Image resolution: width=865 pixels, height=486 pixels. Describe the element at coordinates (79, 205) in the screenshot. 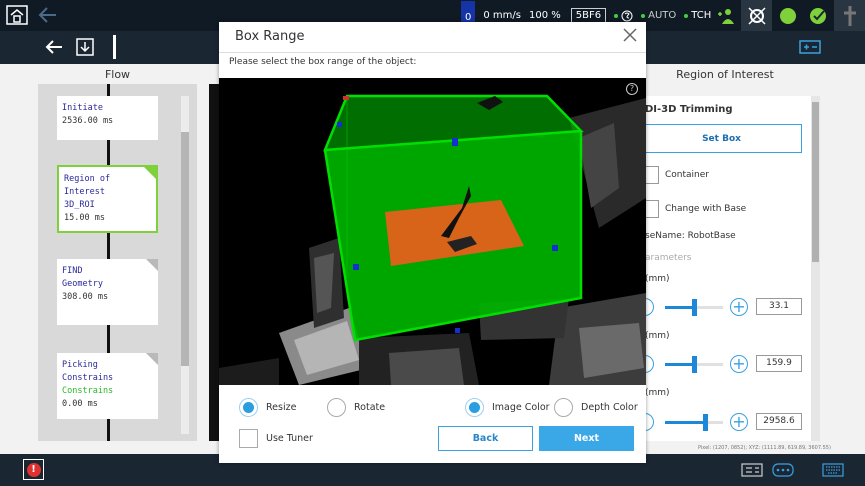

I see `card-subtitle: 3D_ROI` at that location.